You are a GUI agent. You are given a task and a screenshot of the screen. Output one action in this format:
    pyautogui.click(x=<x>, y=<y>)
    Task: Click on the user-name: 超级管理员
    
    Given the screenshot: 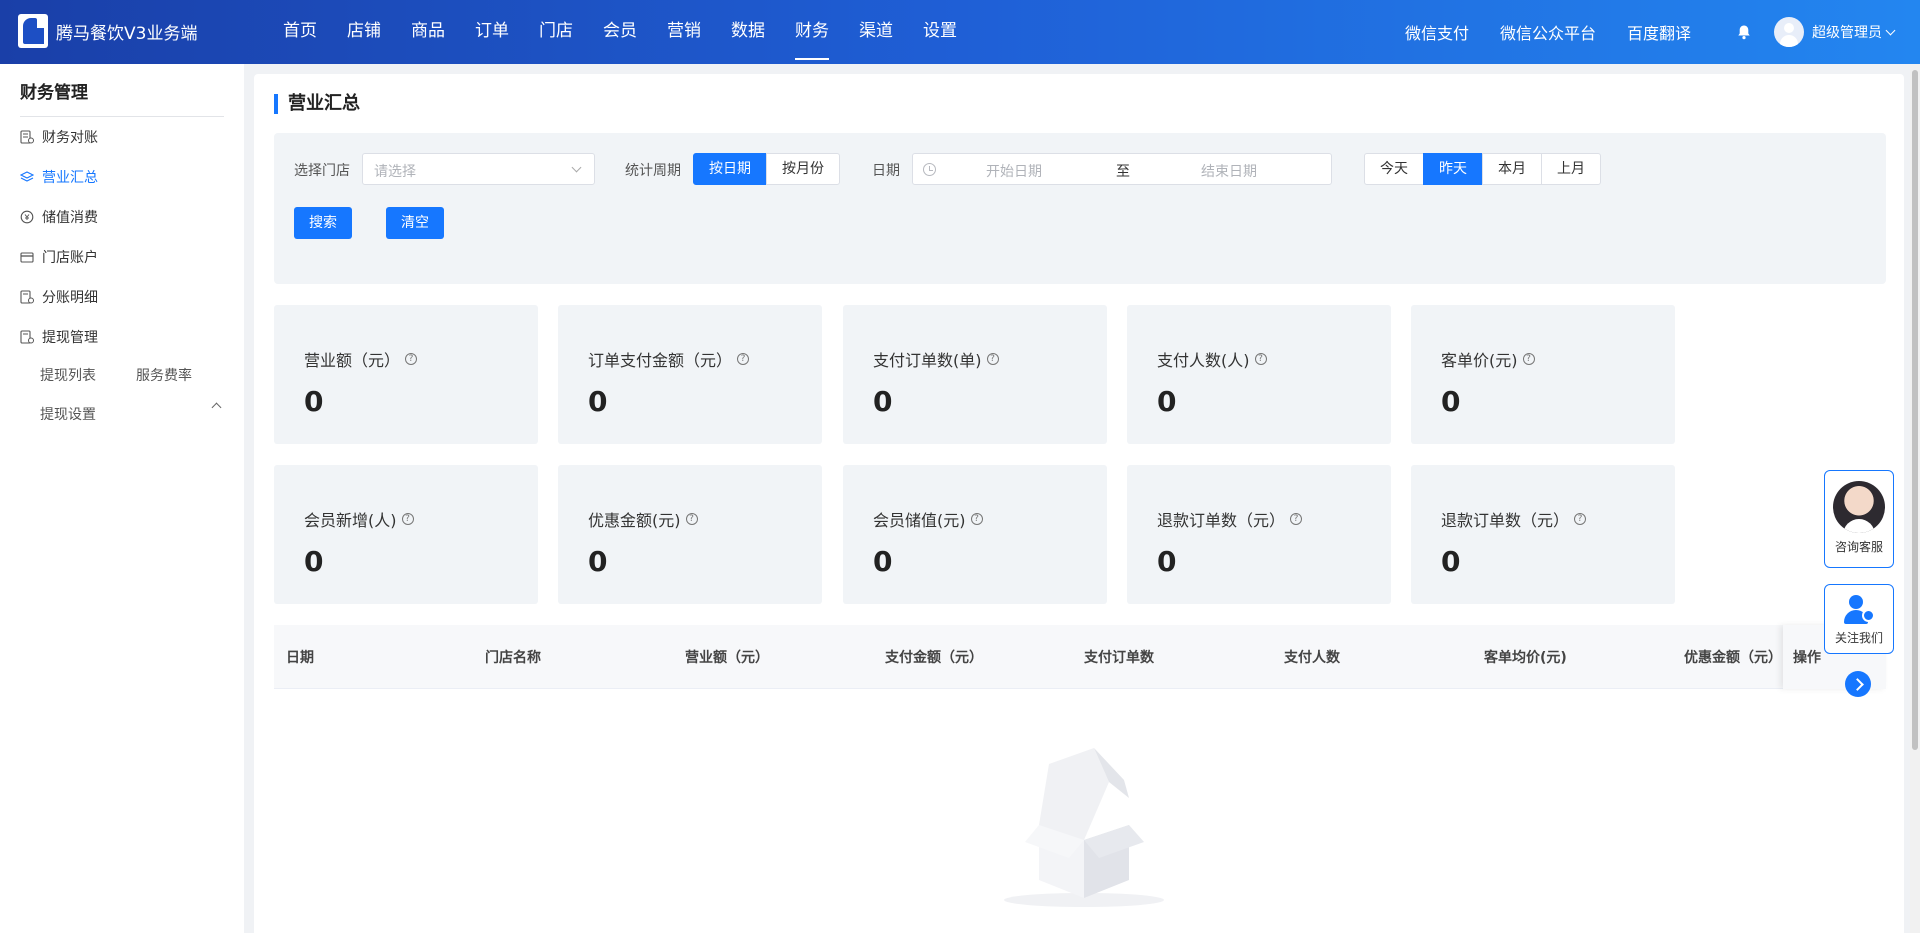 What is the action you would take?
    pyautogui.click(x=1847, y=33)
    